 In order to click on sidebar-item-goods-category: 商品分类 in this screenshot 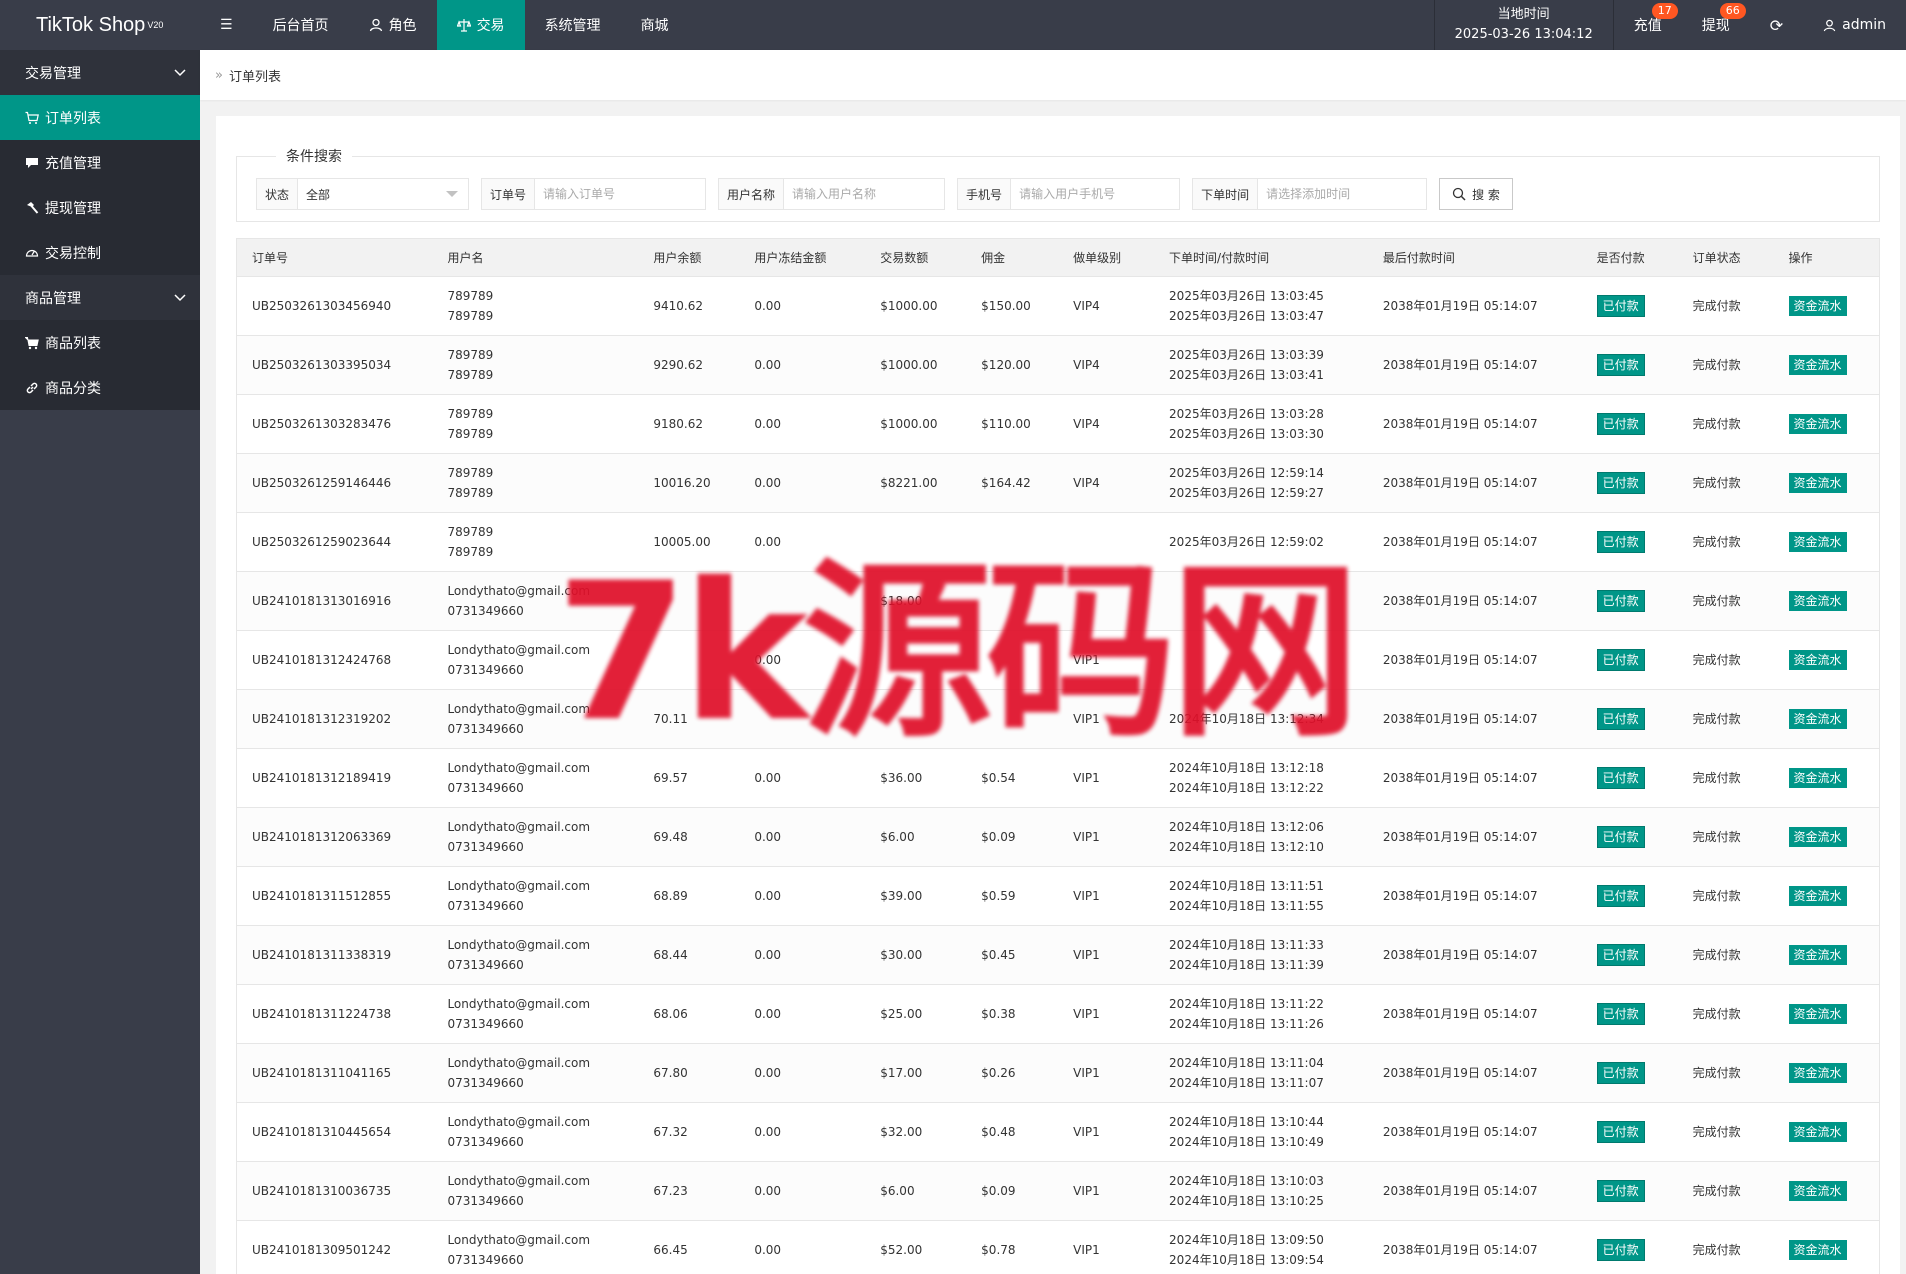, I will do `click(100, 387)`.